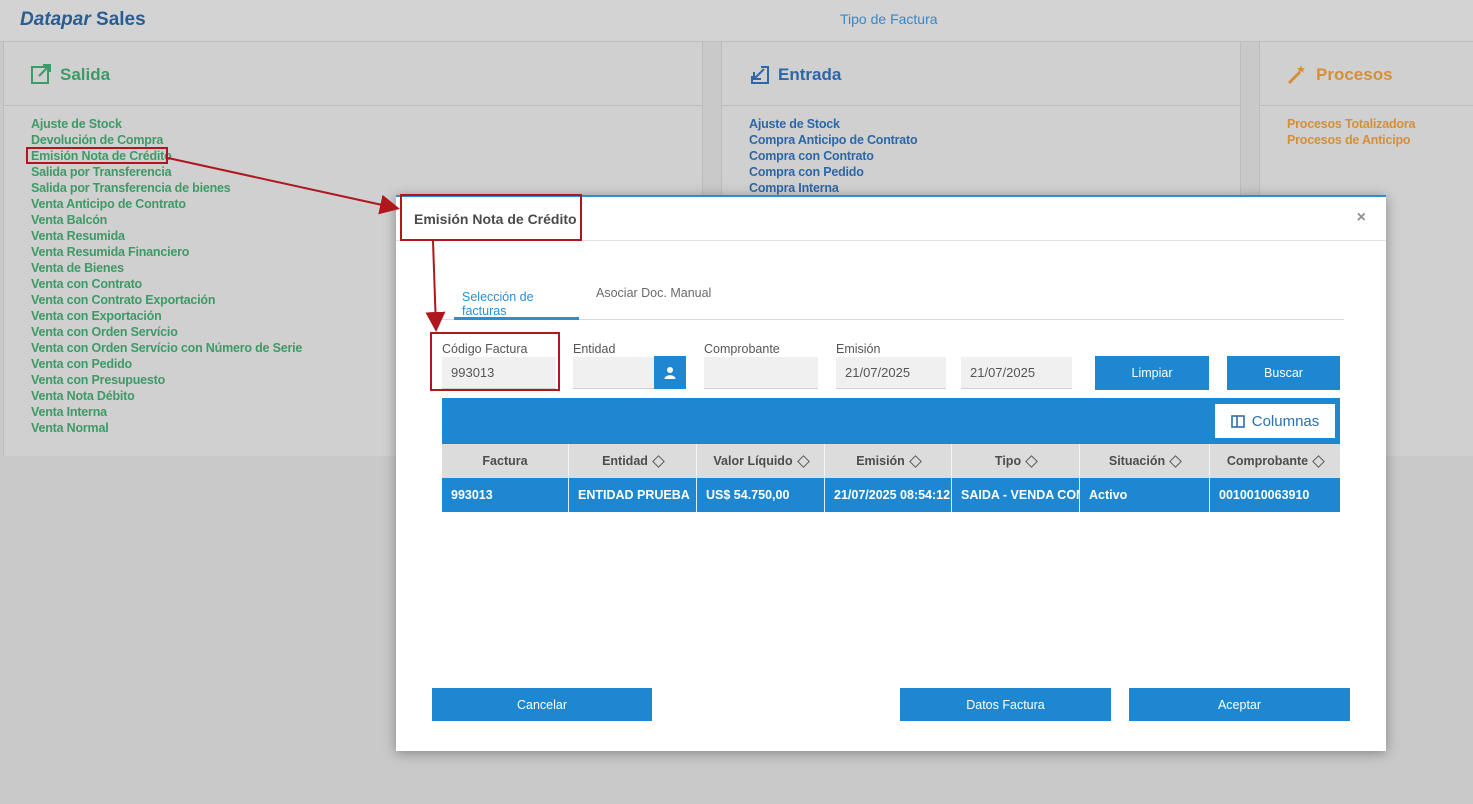 This screenshot has width=1473, height=804. I want to click on table-cell: ENTIDAD PRUEBA, so click(633, 495).